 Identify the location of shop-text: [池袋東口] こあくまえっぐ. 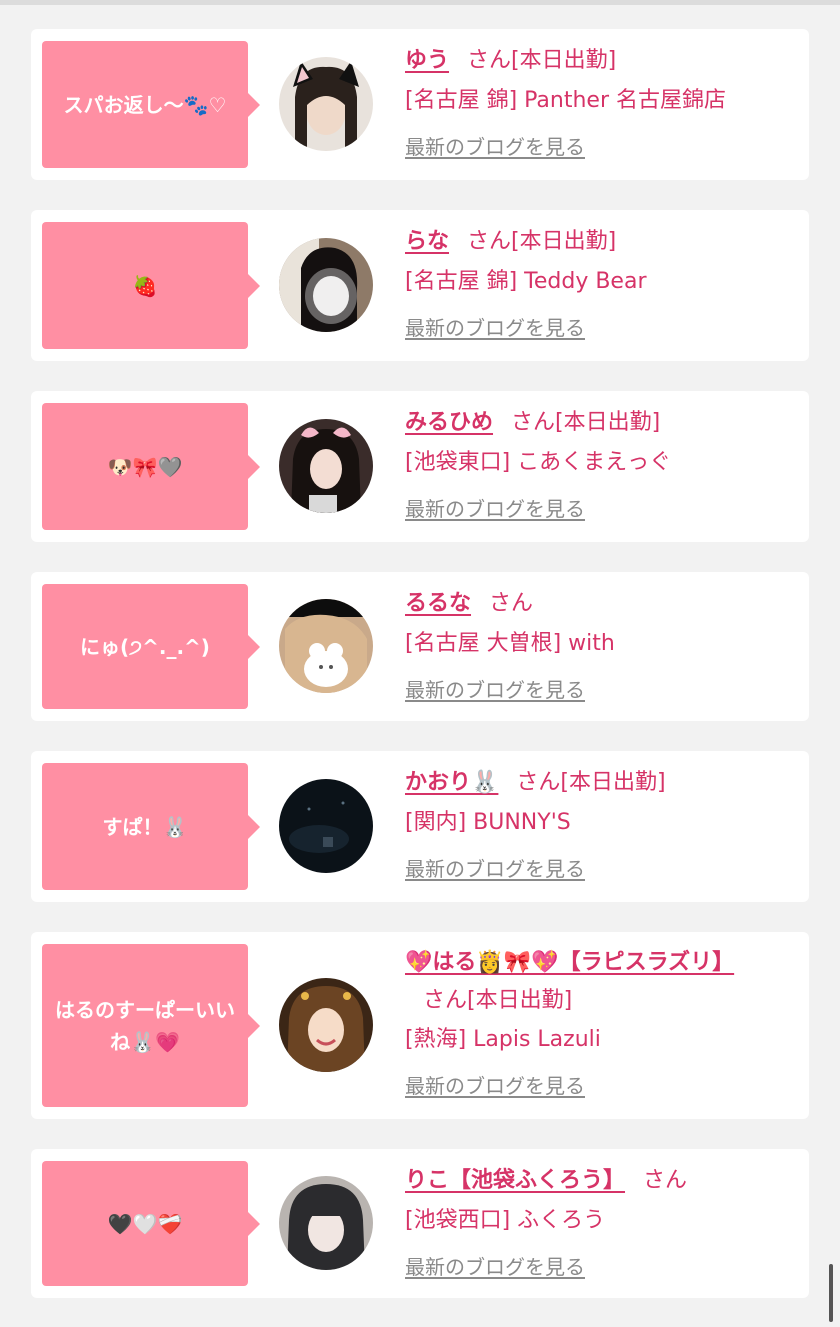
(538, 462).